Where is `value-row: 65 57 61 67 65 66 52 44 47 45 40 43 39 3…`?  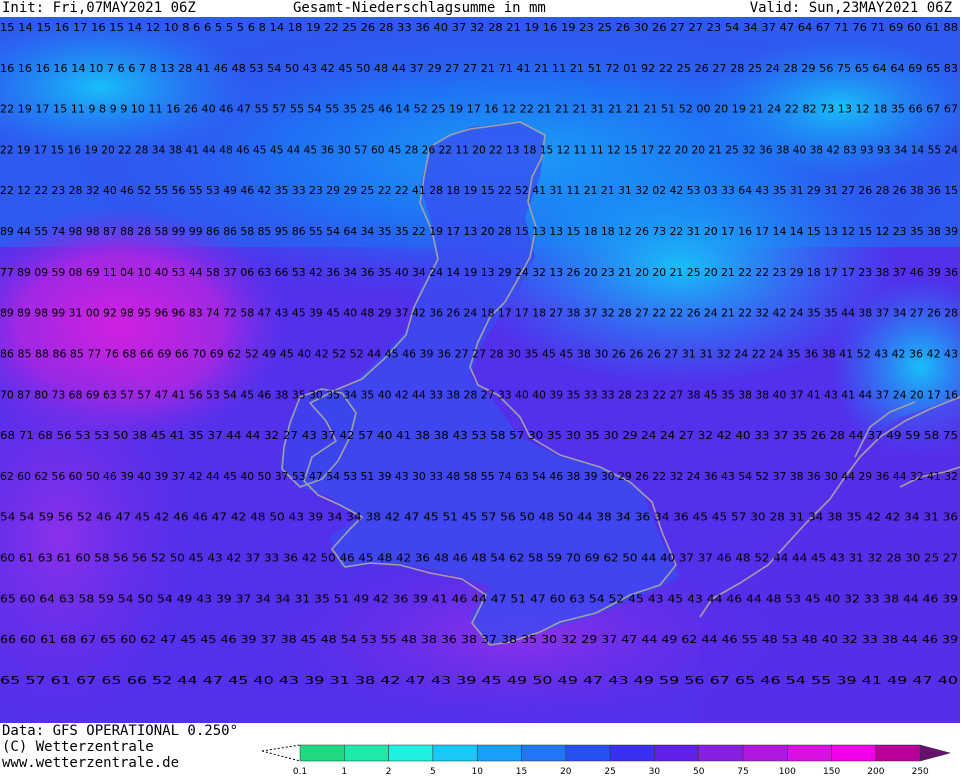 value-row: 65 57 61 67 65 66 52 44 47 45 40 43 39 3… is located at coordinates (479, 680).